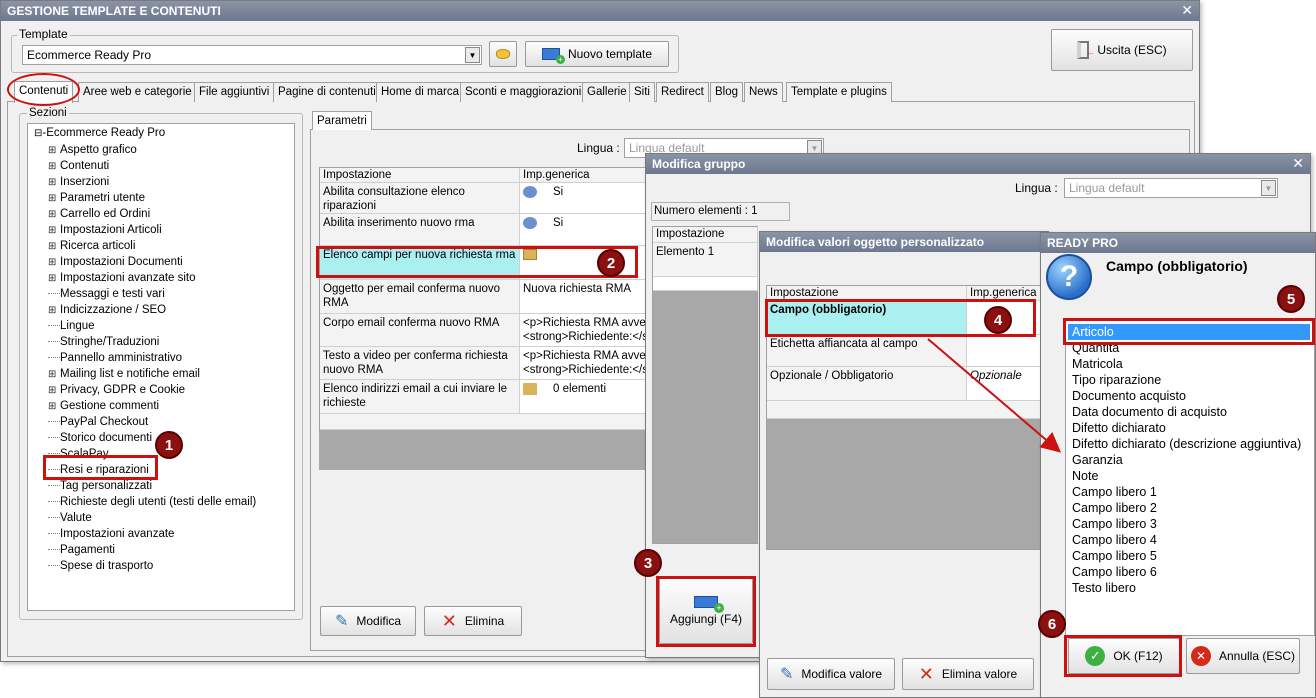 The height and width of the screenshot is (698, 1316). I want to click on marker-2: 2, so click(611, 263).